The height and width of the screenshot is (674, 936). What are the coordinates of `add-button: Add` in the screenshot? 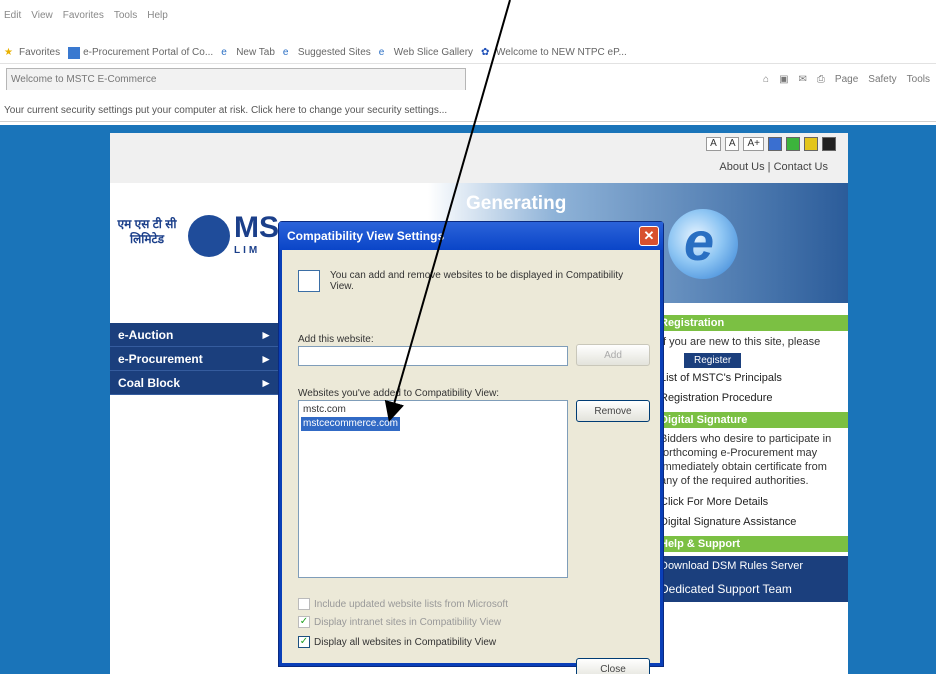 It's located at (613, 355).